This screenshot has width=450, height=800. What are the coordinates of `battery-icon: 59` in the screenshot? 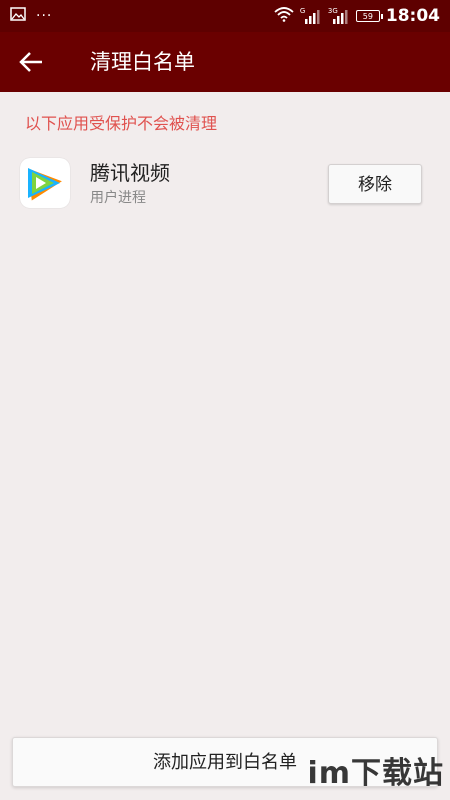 It's located at (369, 16).